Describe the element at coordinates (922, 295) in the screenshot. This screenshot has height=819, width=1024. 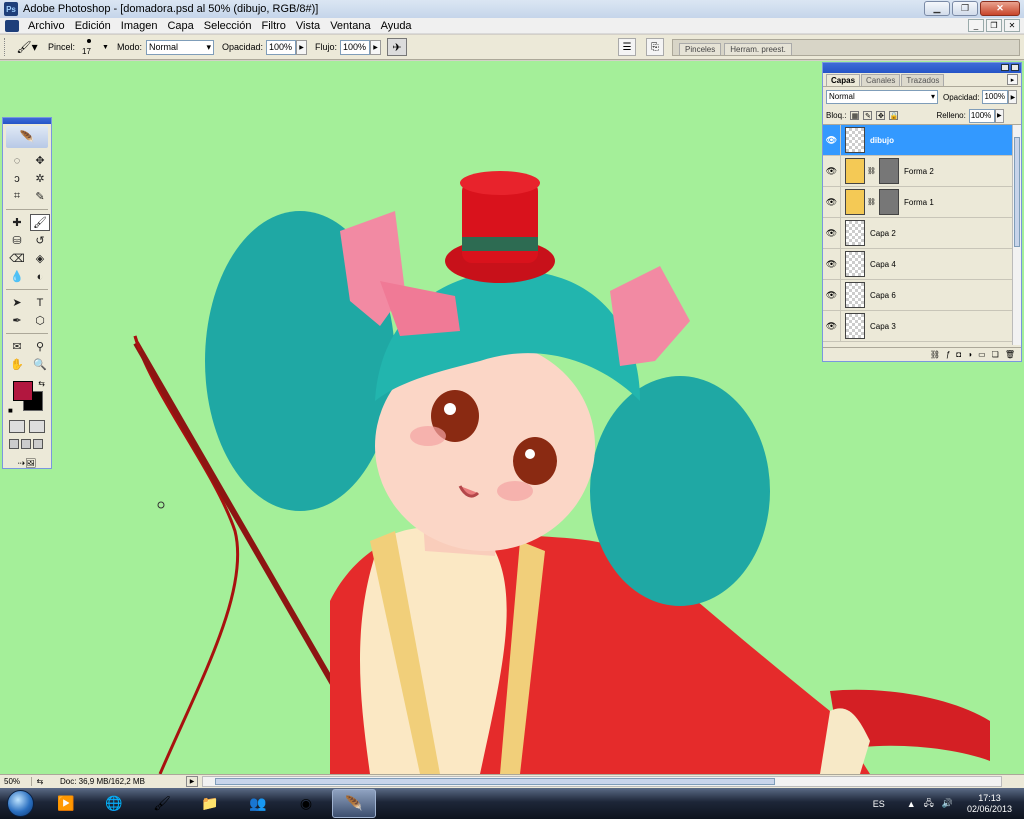
I see `layer-row-capa-6: 👁 Capa 6` at that location.